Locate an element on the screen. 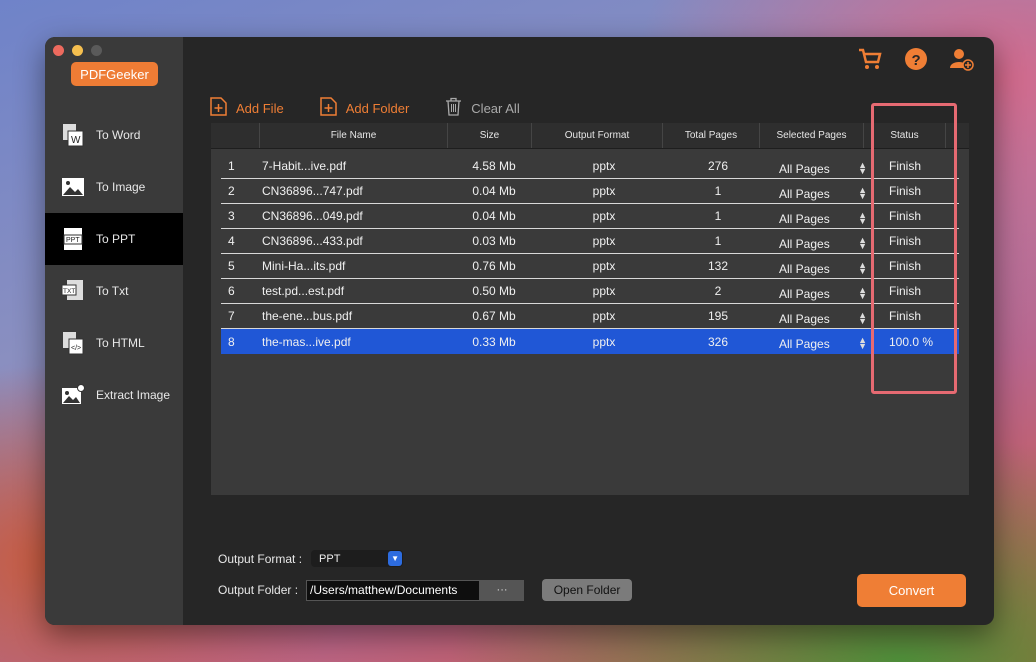  browse-folder-button: ··· is located at coordinates (502, 590).